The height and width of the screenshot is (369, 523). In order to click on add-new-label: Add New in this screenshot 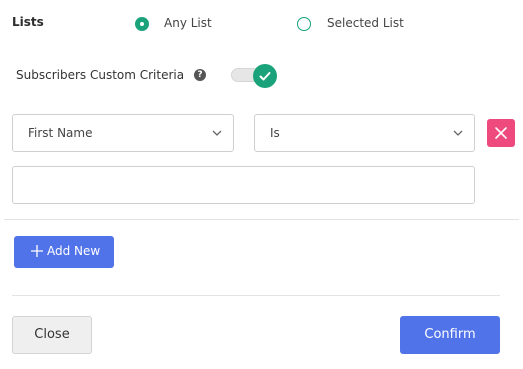, I will do `click(74, 251)`.